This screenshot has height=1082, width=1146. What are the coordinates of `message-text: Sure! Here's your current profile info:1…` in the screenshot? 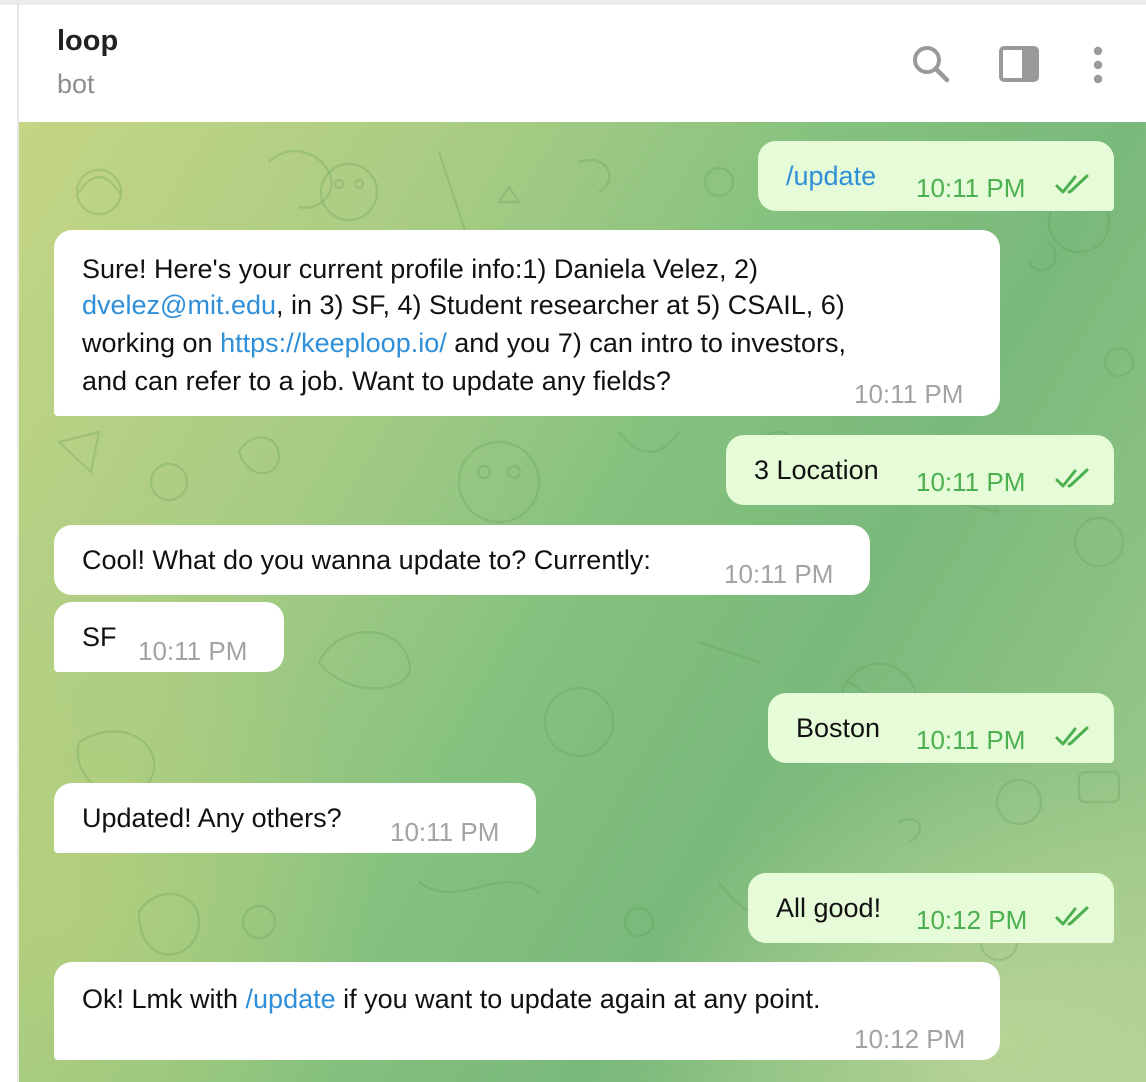 It's located at (420, 269).